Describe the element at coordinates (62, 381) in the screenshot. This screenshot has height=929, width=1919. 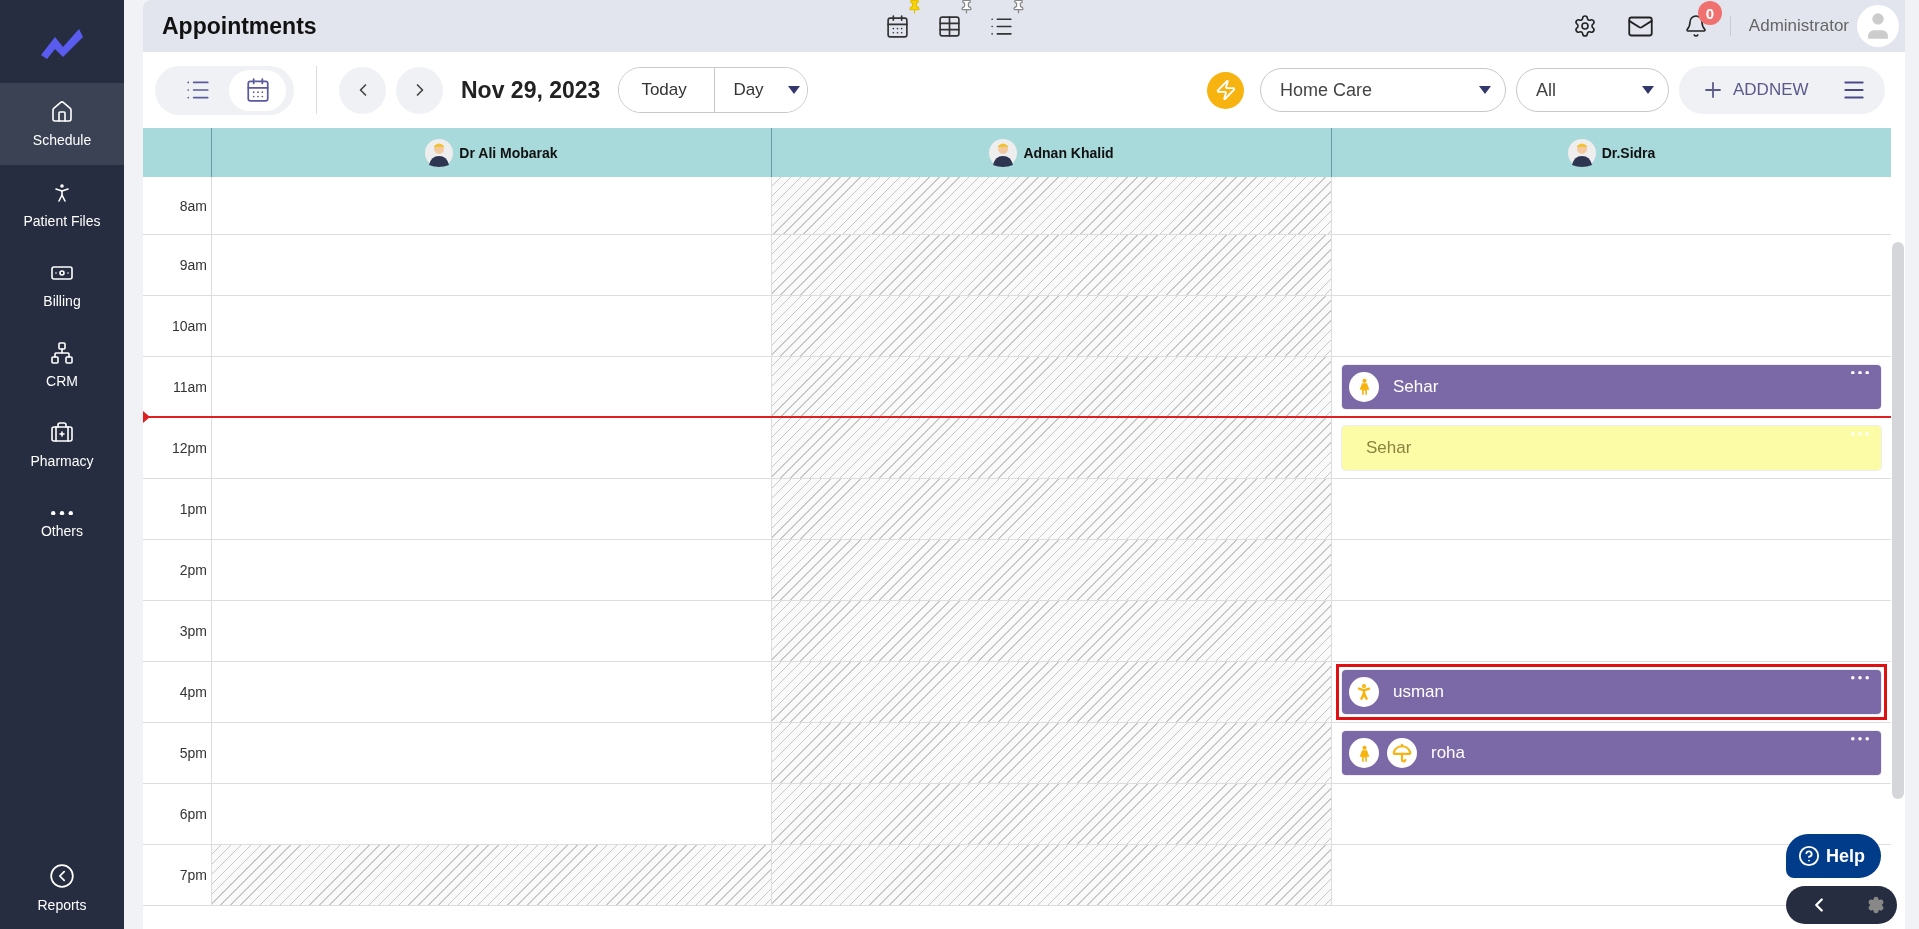
I see `sidebar-label: CRM` at that location.